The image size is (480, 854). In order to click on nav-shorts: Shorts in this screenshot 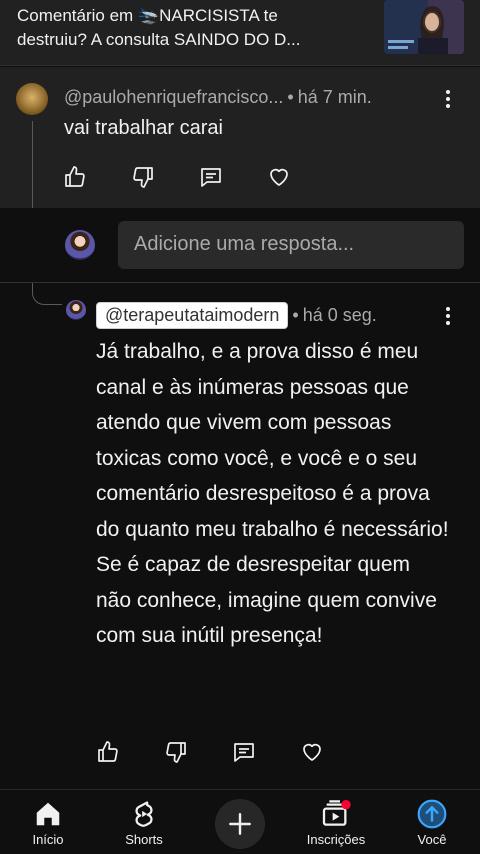, I will do `click(144, 822)`.